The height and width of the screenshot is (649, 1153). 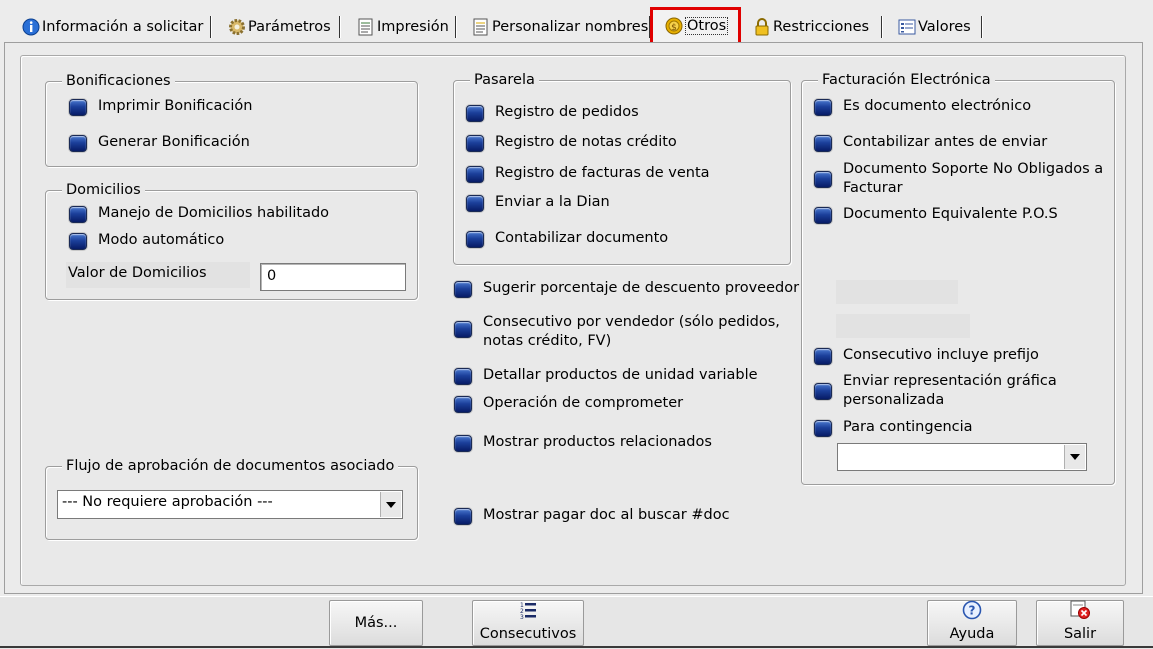 I want to click on registro-notas-credito-checkbox: Registro de notas crédito, so click(x=571, y=142).